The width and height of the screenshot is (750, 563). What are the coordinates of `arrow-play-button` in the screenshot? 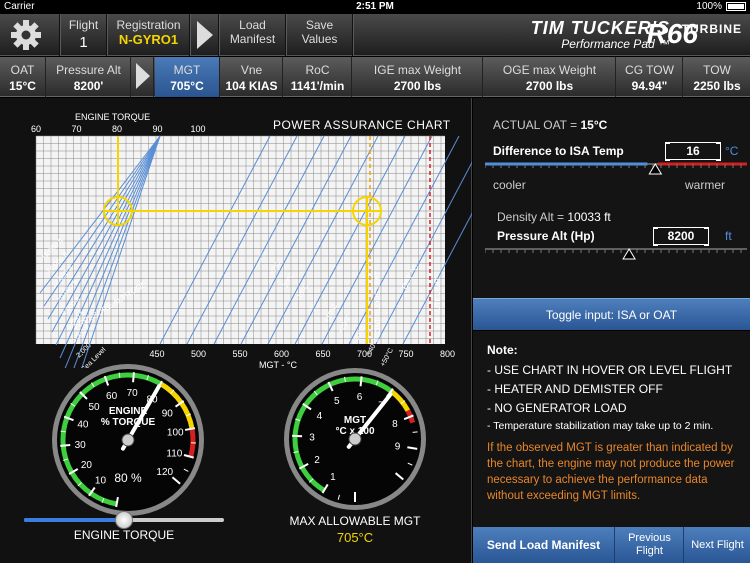 It's located at (205, 35).